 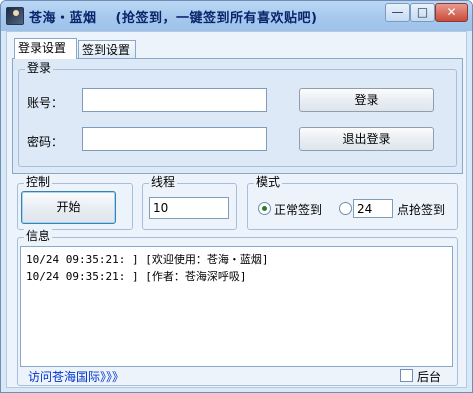 I want to click on info-group-legend: 信息, so click(x=38, y=236).